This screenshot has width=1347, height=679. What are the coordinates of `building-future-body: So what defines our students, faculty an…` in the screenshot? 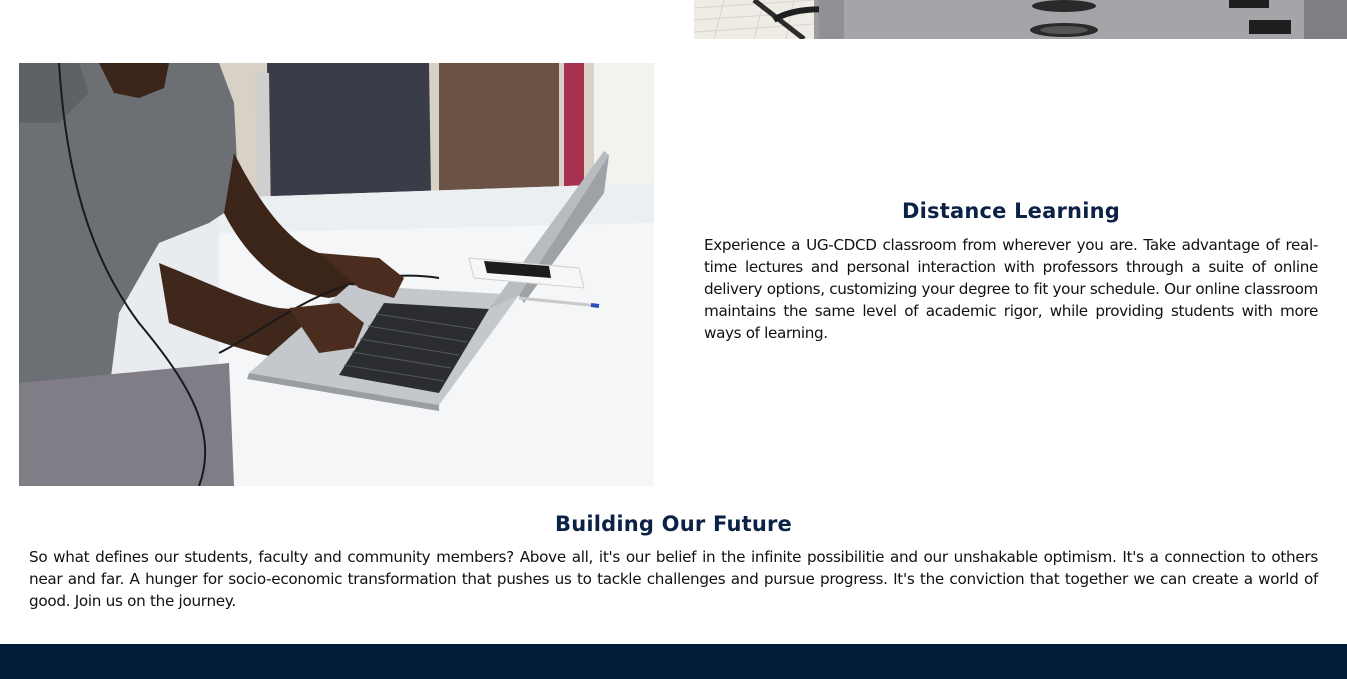 It's located at (673, 579).